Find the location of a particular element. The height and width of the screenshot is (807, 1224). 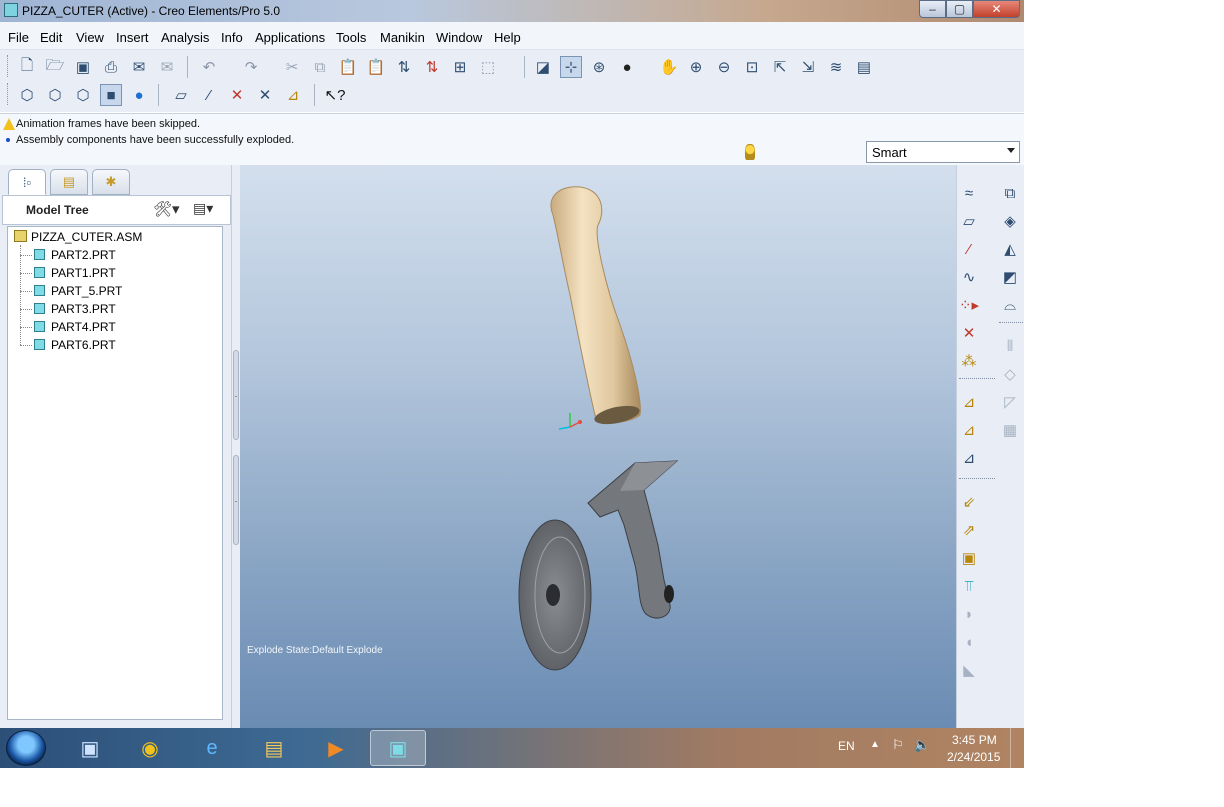

explorer-window-icon: ▣ is located at coordinates (90, 748).